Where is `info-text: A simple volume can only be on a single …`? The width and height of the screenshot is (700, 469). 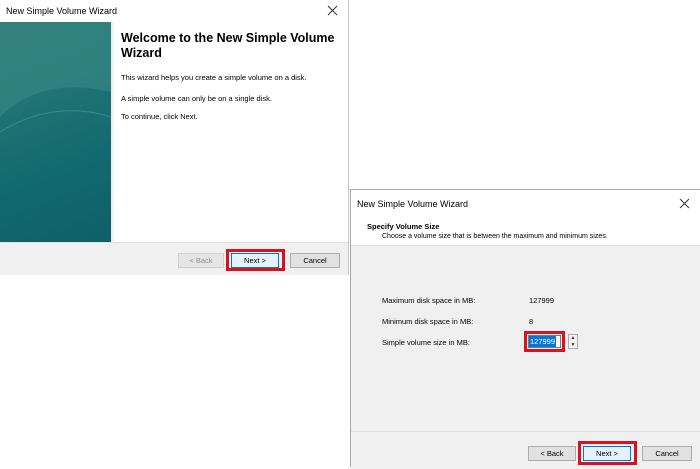 info-text: A simple volume can only be on a single … is located at coordinates (196, 98).